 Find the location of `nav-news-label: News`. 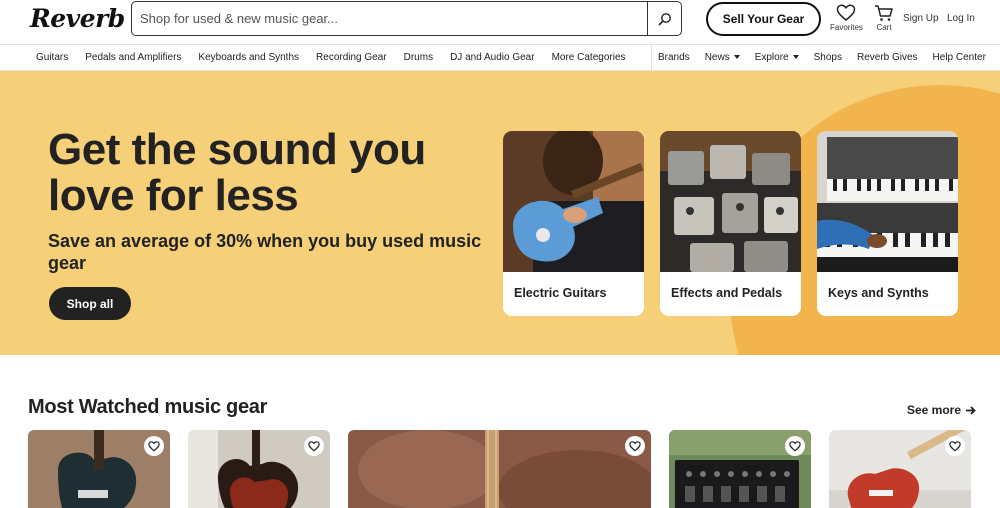

nav-news-label: News is located at coordinates (717, 57).